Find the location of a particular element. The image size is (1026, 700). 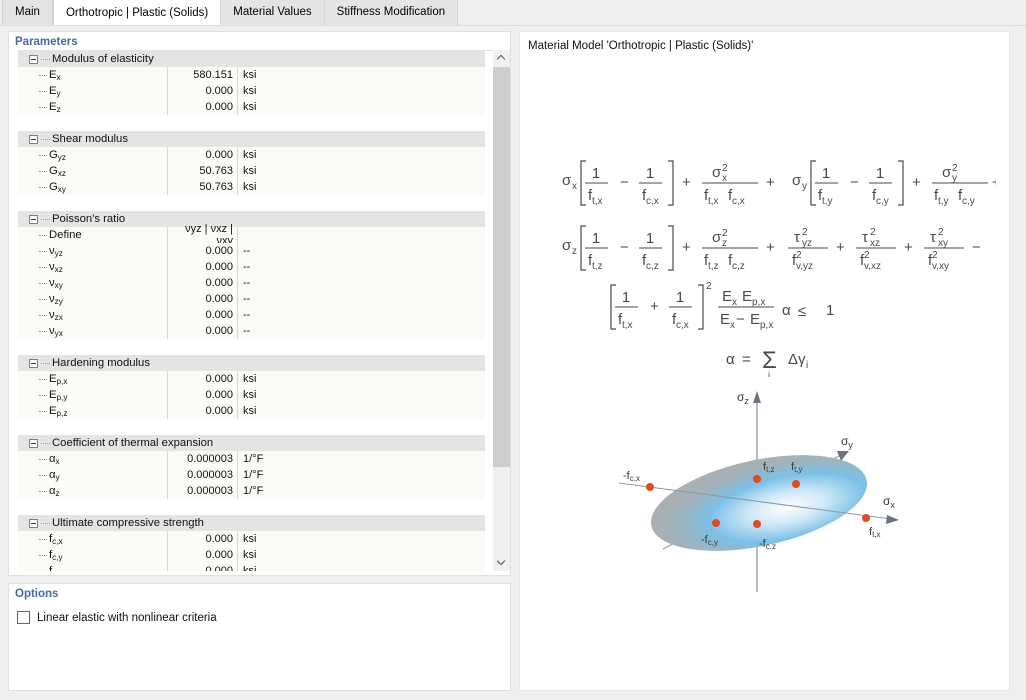

tree-row: νzy 0.000 -- is located at coordinates (251, 299).